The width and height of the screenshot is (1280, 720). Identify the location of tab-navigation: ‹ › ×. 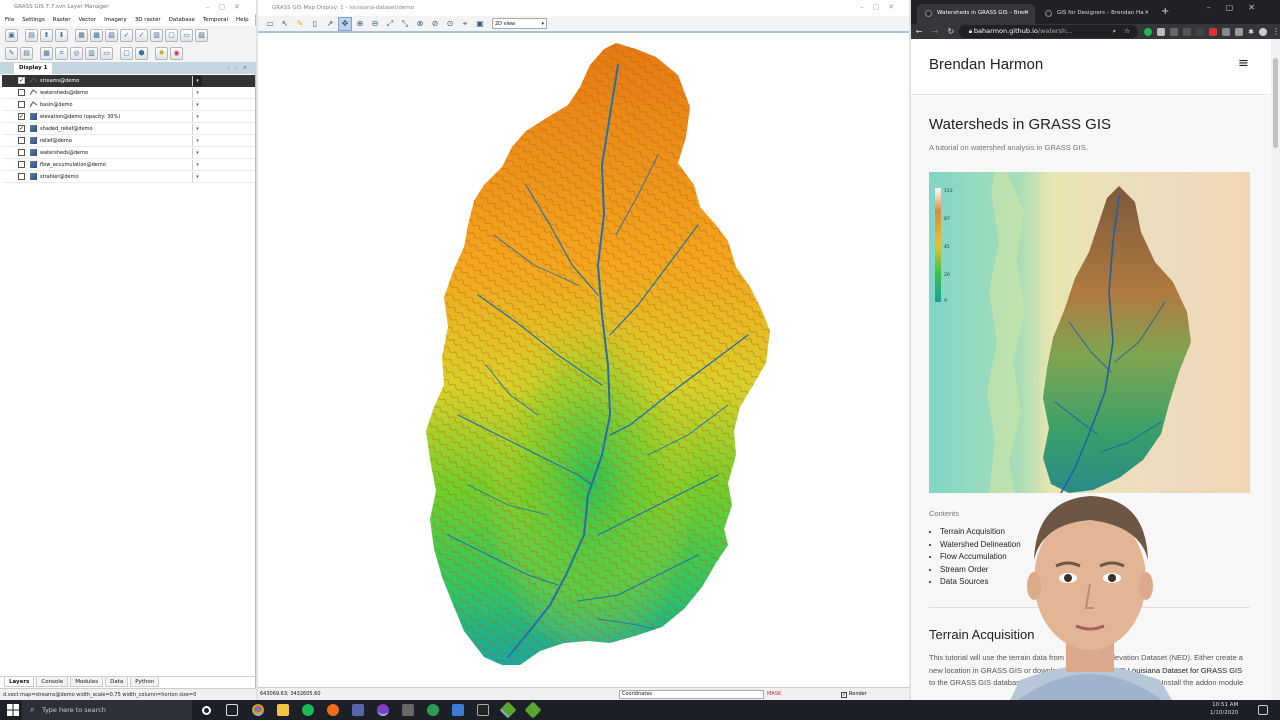
(238, 68).